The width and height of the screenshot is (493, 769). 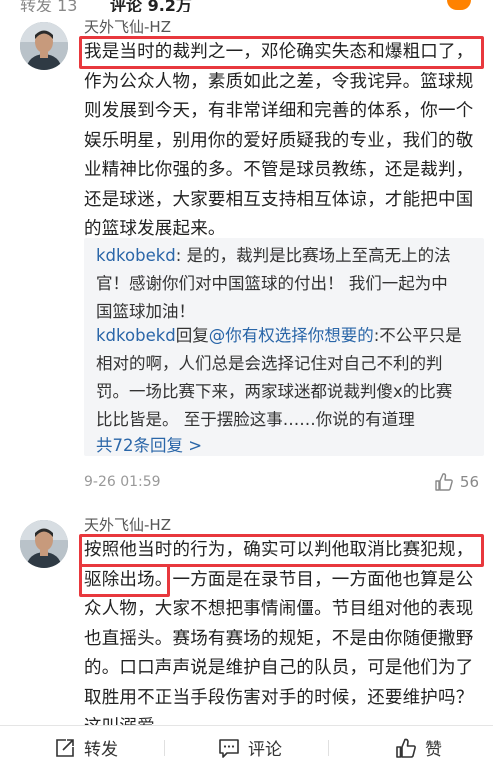 What do you see at coordinates (86, 747) in the screenshot?
I see `repost-button: 转发` at bounding box center [86, 747].